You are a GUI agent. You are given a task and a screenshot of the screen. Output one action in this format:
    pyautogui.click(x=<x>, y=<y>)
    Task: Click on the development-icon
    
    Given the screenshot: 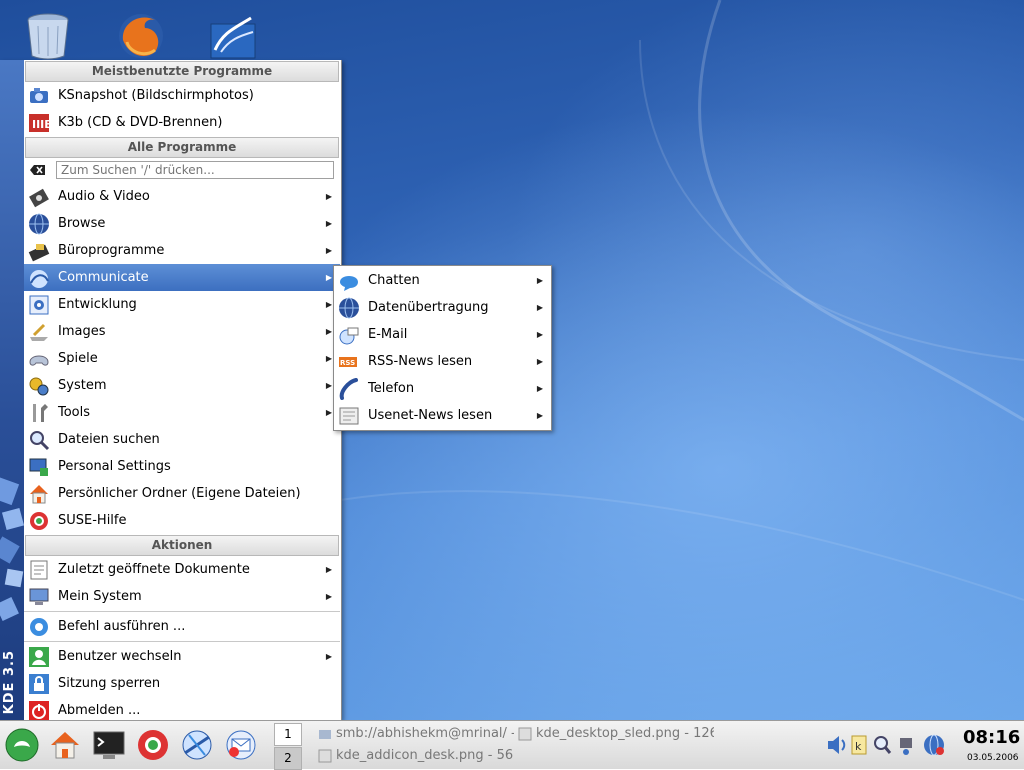 What is the action you would take?
    pyautogui.click(x=39, y=305)
    